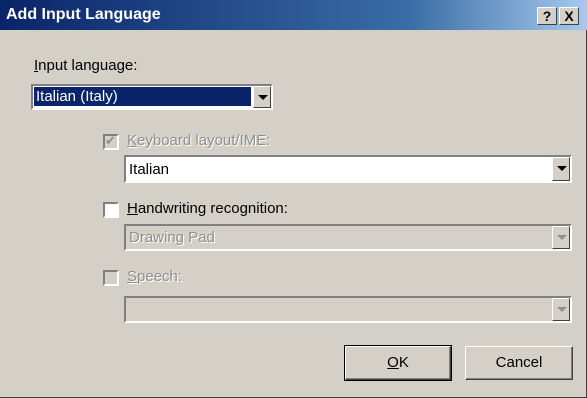 Image resolution: width=587 pixels, height=398 pixels. I want to click on keyboard-layout-value: Italian, so click(149, 169).